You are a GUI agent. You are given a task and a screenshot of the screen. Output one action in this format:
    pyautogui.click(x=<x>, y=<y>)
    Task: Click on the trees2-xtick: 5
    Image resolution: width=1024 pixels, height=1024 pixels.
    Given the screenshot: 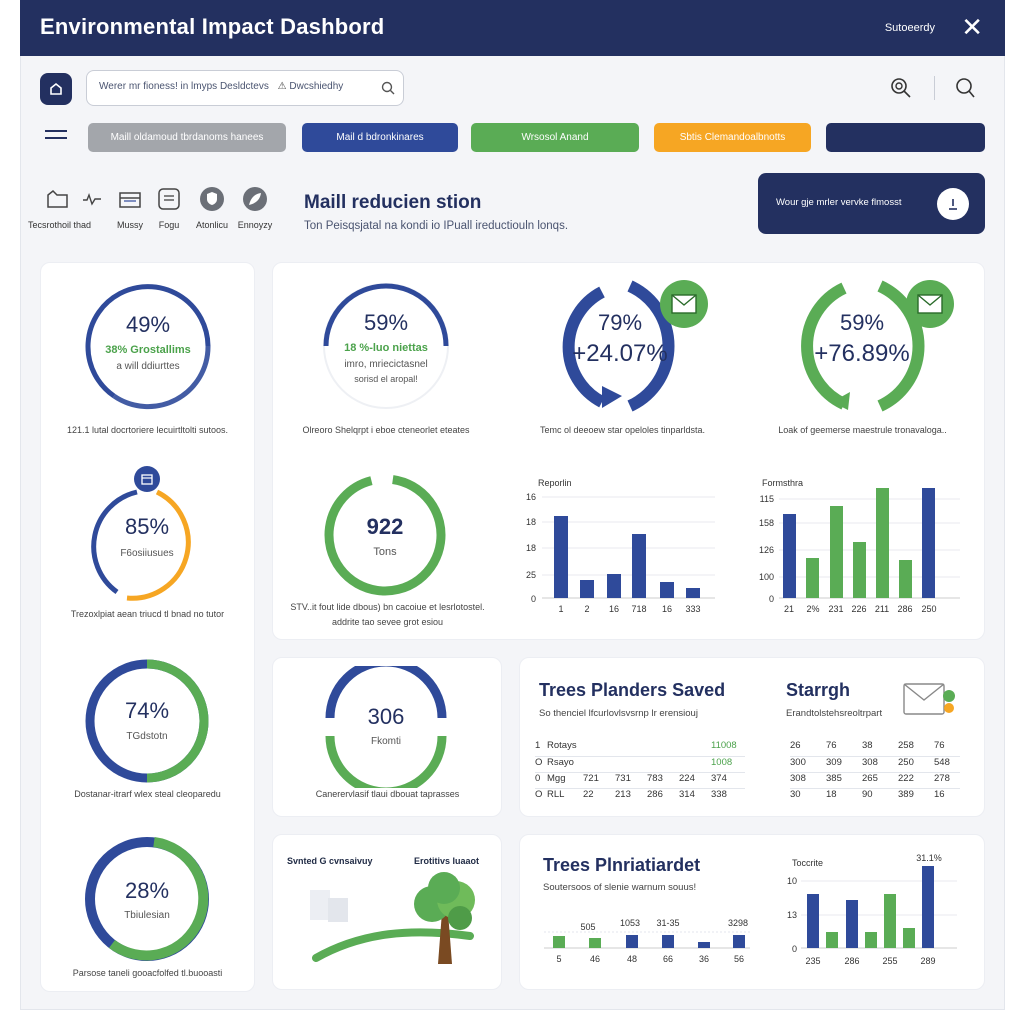 What is the action you would take?
    pyautogui.click(x=558, y=959)
    